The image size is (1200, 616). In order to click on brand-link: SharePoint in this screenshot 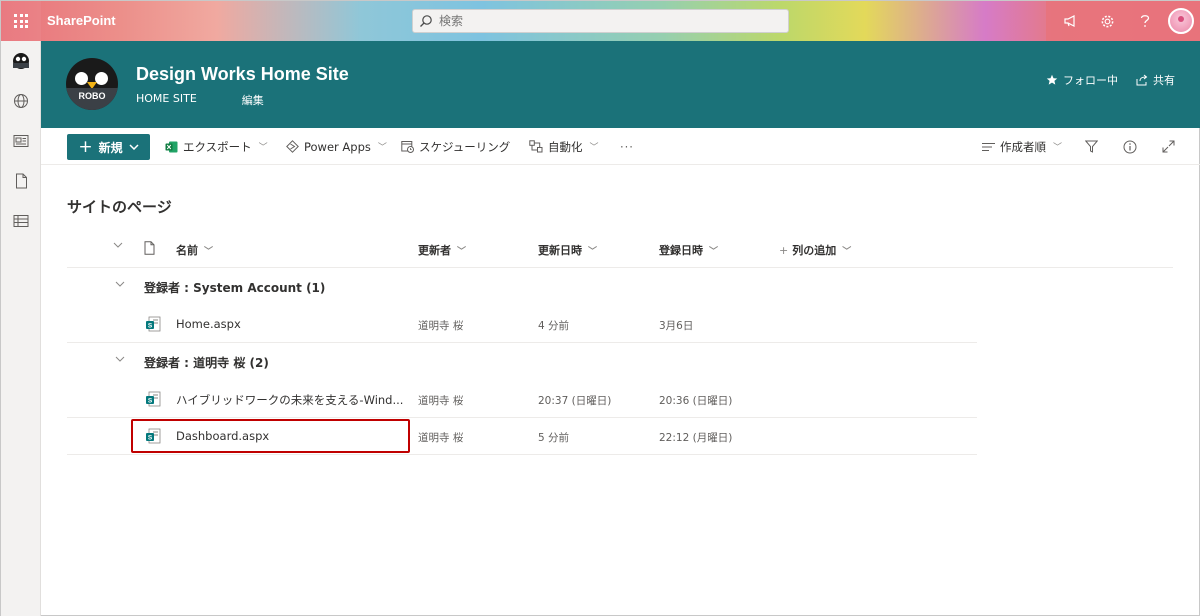, I will do `click(81, 20)`.